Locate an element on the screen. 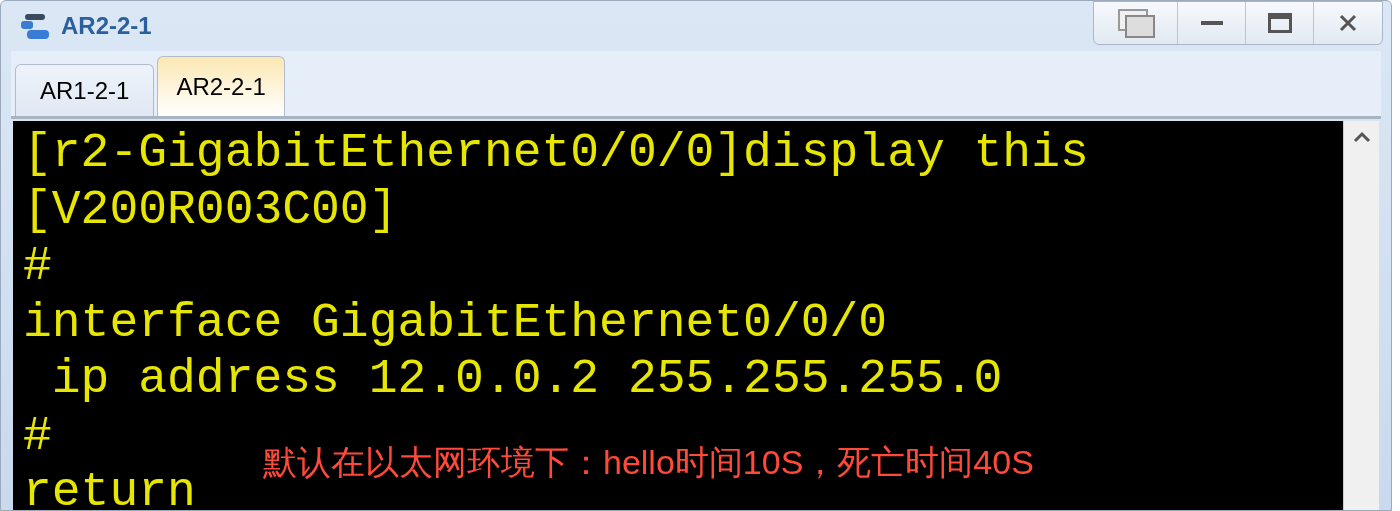  terminal-line: [V200R003C00] is located at coordinates (210, 209).